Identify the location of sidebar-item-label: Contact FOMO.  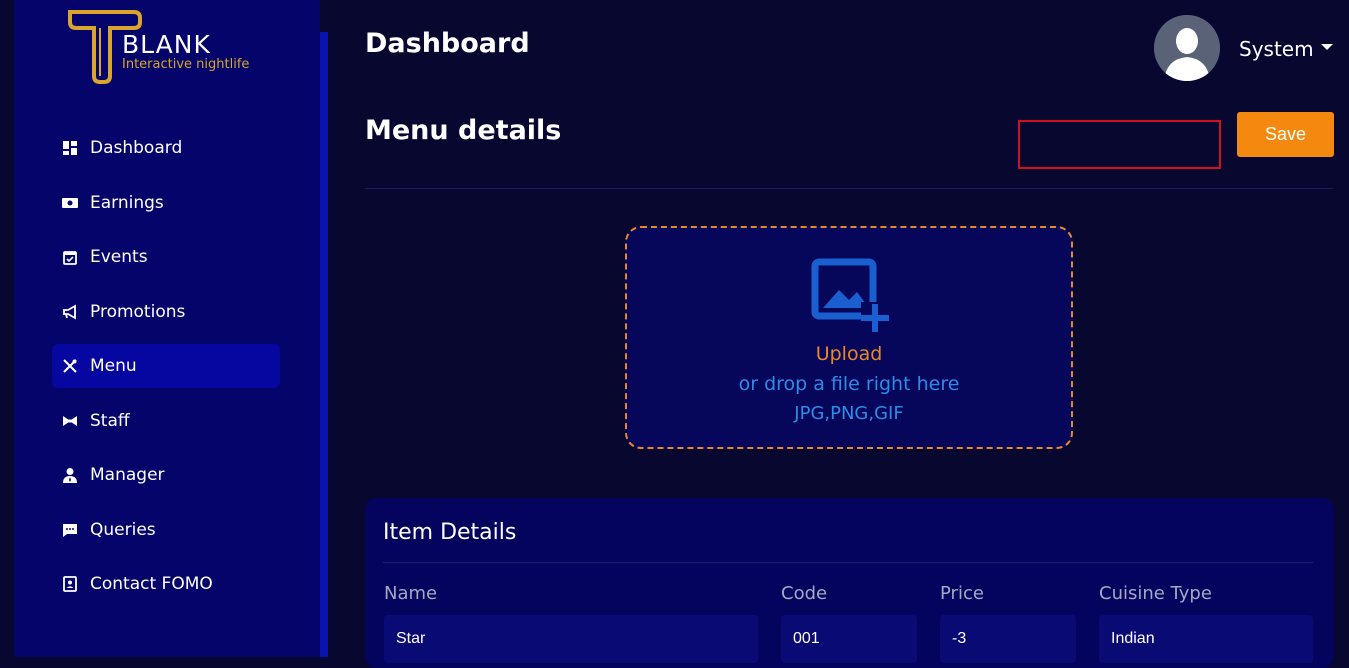
(151, 584).